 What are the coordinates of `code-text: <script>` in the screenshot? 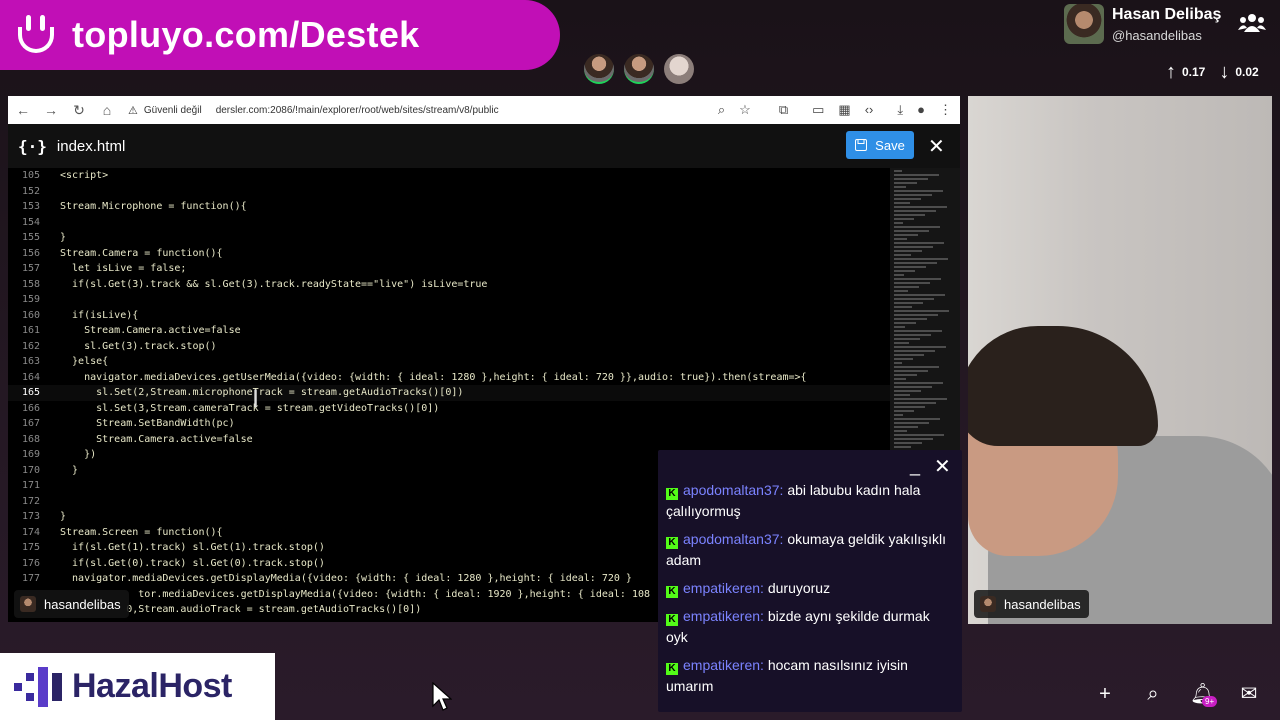 It's located at (84, 175).